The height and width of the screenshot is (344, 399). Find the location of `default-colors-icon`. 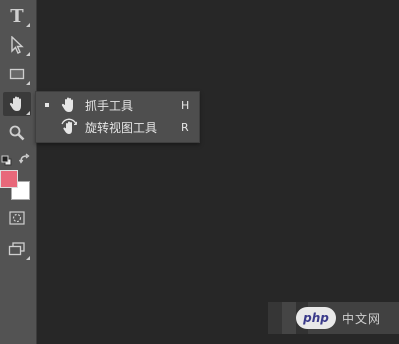

default-colors-icon is located at coordinates (6, 160).